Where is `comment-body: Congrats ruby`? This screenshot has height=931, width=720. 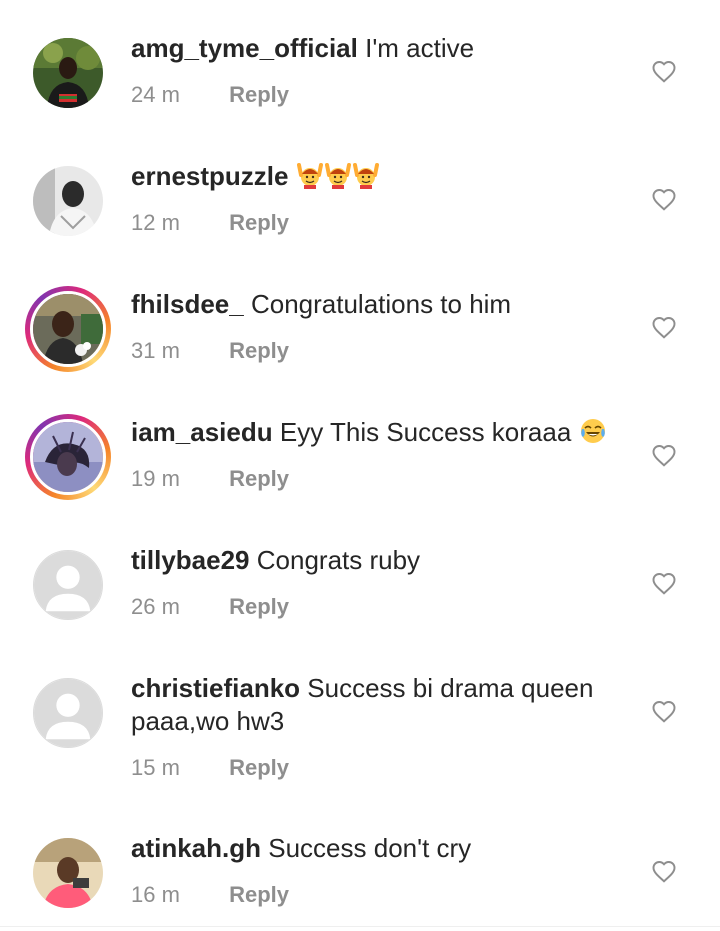 comment-body: Congrats ruby is located at coordinates (338, 560).